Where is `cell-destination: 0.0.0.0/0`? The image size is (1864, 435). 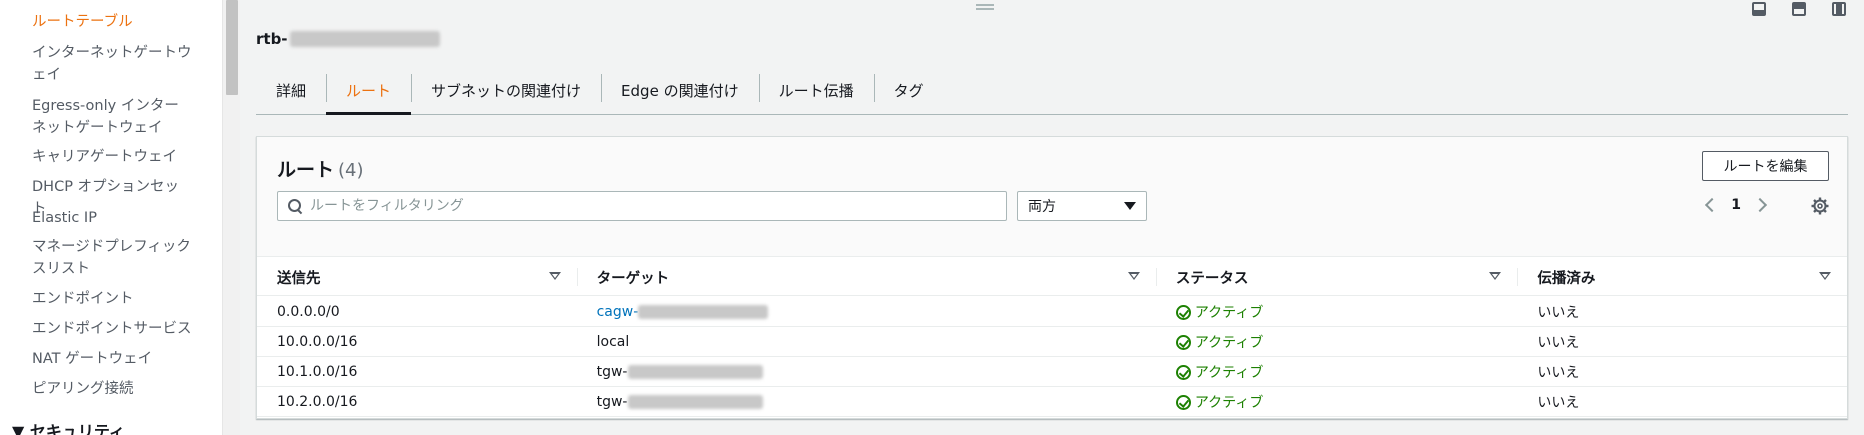 cell-destination: 0.0.0.0/0 is located at coordinates (308, 312).